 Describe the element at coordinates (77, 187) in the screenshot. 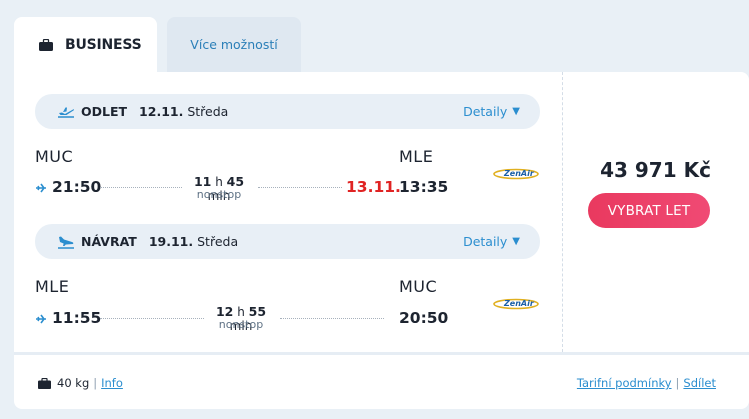

I see `outbound-dep-time: 21:50` at that location.